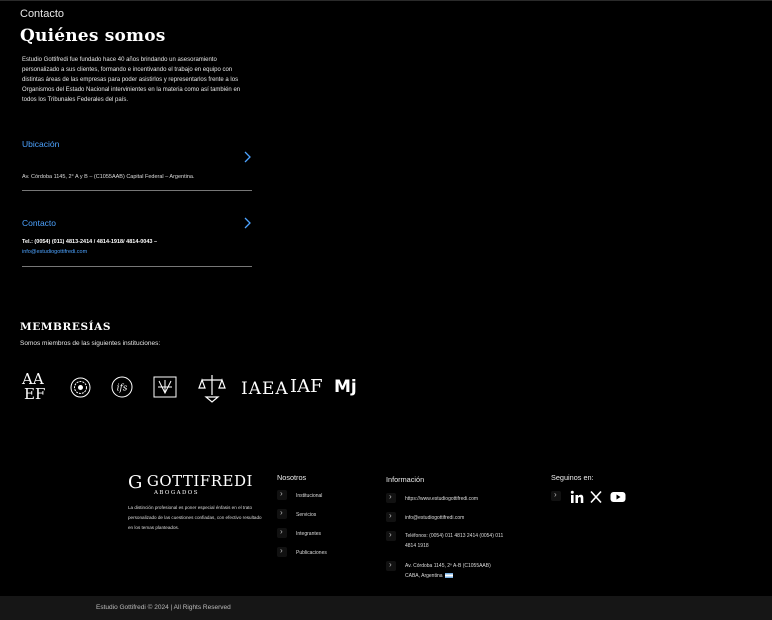 The image size is (772, 620). I want to click on iaf-logo: IAF, so click(306, 386).